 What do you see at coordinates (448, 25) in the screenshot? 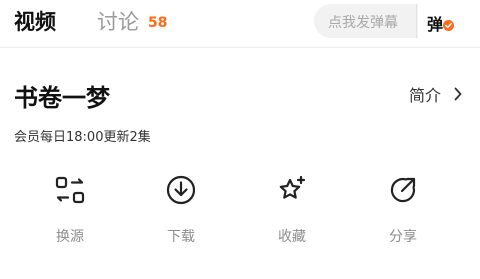
I see `check-icon` at bounding box center [448, 25].